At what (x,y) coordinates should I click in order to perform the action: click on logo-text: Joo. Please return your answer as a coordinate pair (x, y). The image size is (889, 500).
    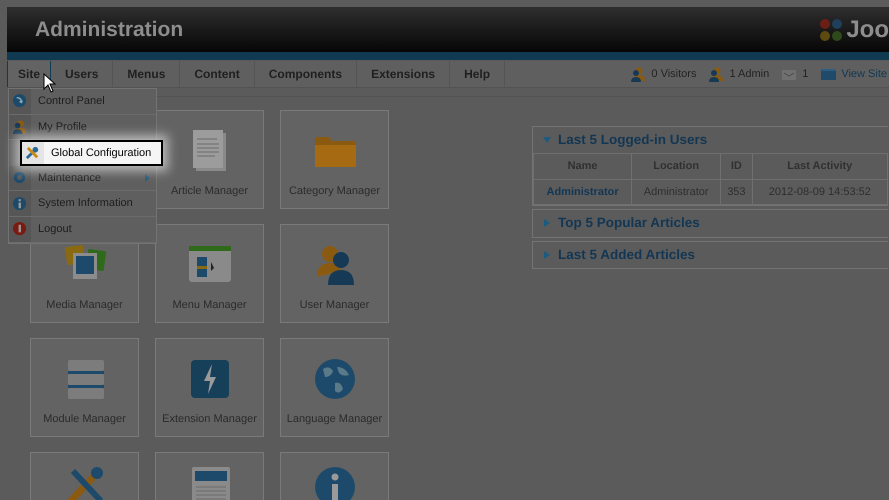
    Looking at the image, I should click on (867, 30).